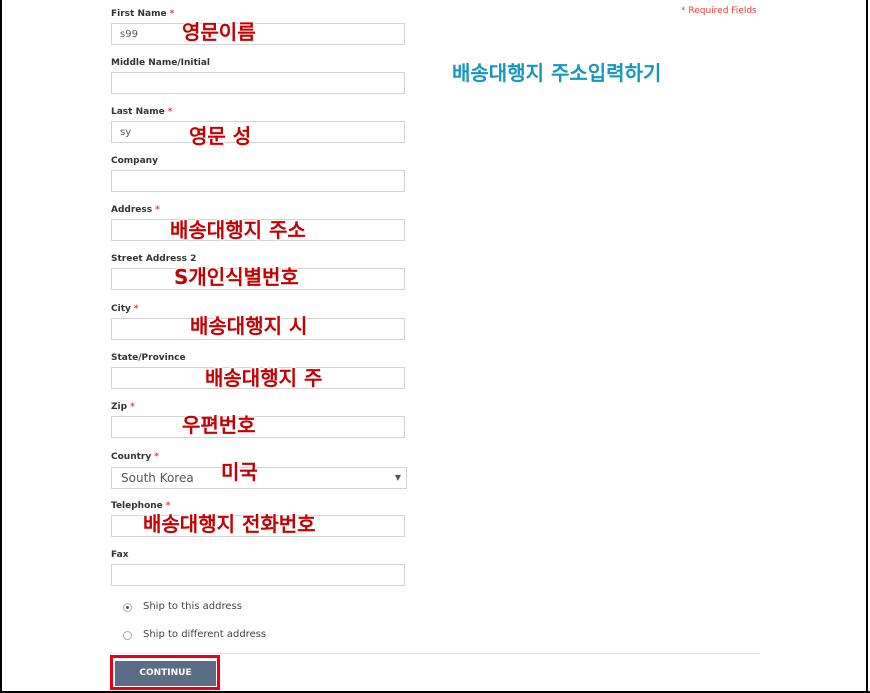 This screenshot has width=870, height=693. What do you see at coordinates (236, 277) in the screenshot?
I see `annotation-street-address-2: S개인식별번호` at bounding box center [236, 277].